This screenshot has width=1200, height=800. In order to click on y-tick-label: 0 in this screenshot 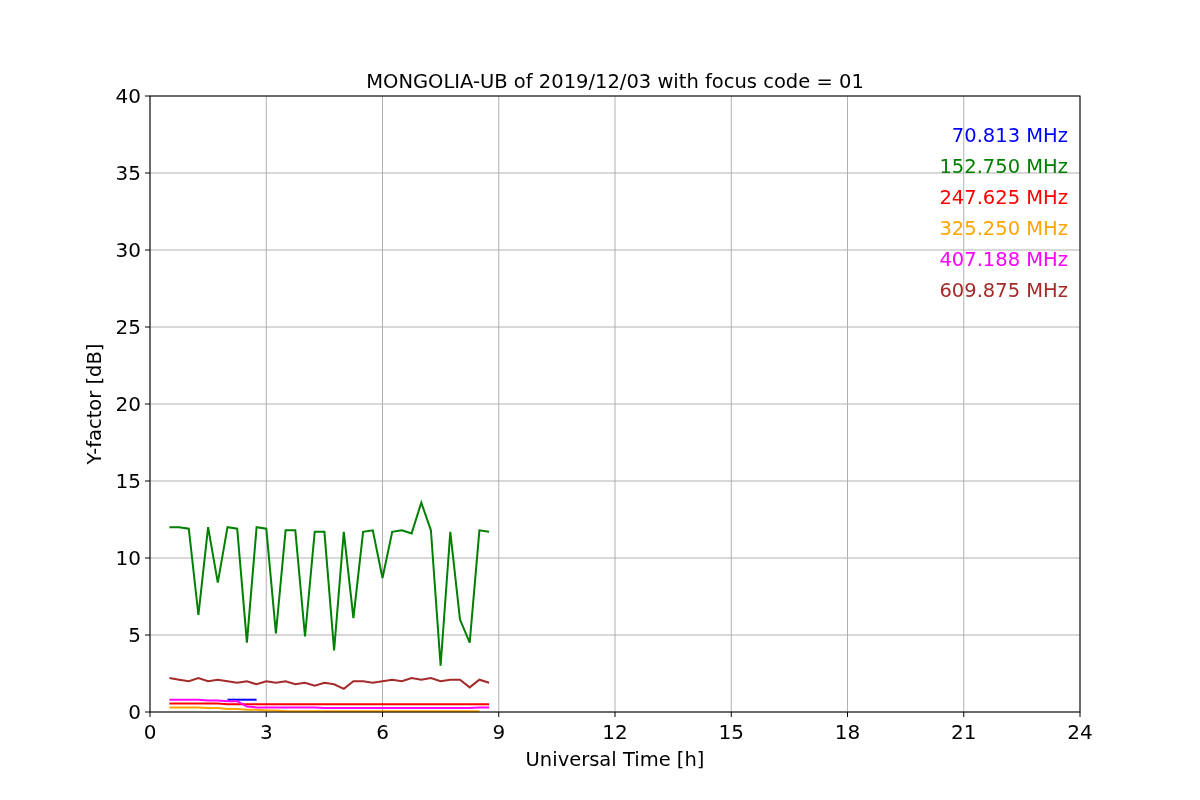, I will do `click(134, 712)`.